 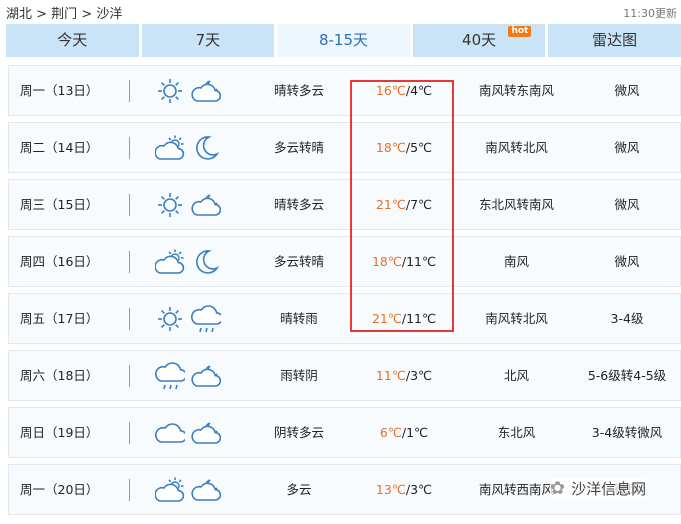 I want to click on temperature: 13℃/3℃, so click(x=404, y=489).